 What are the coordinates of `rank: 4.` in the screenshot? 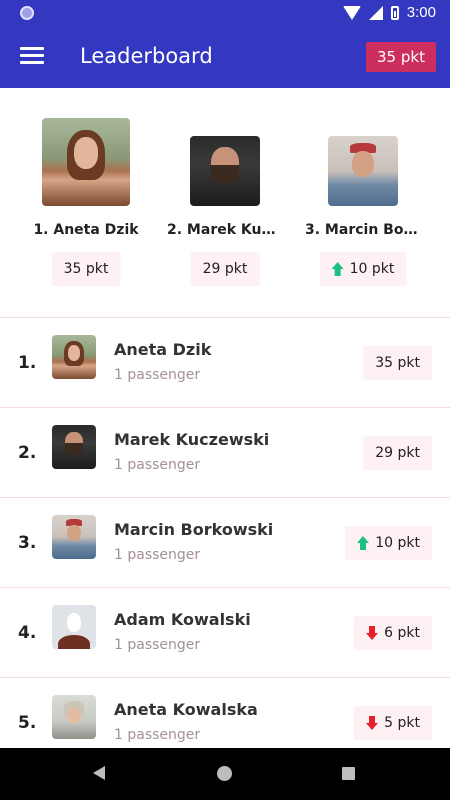 It's located at (27, 633).